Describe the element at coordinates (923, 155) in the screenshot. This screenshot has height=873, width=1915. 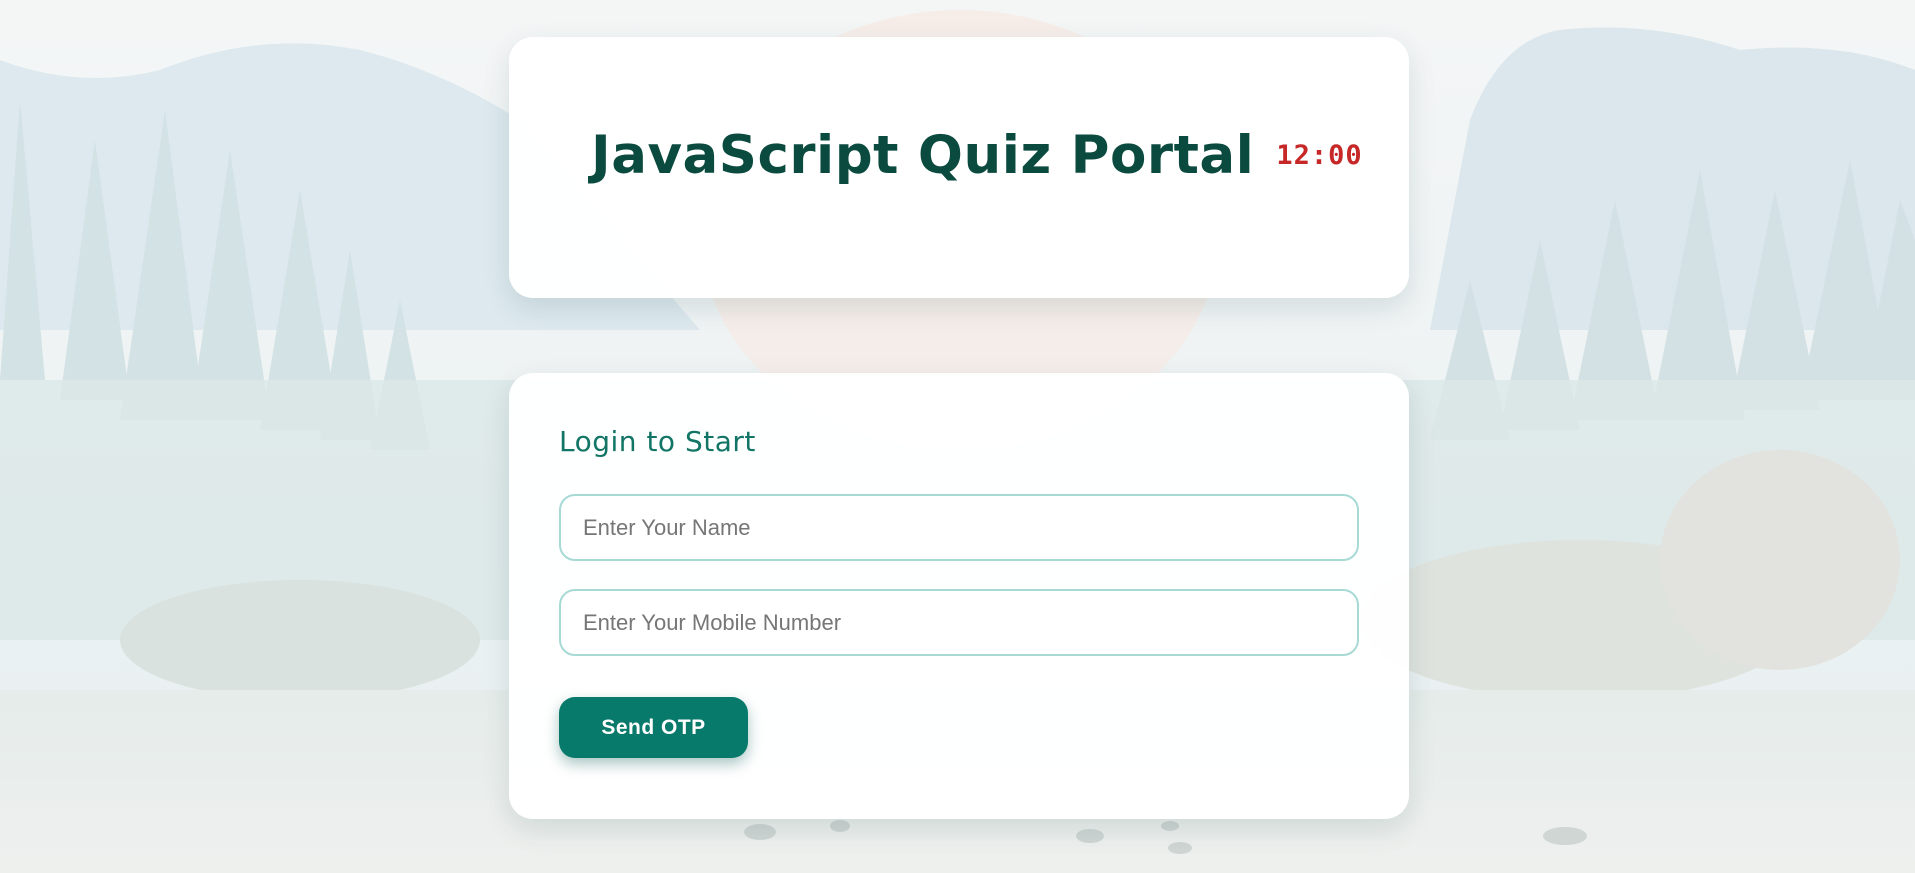
I see `page-title: JavaScript Quiz Portal` at that location.